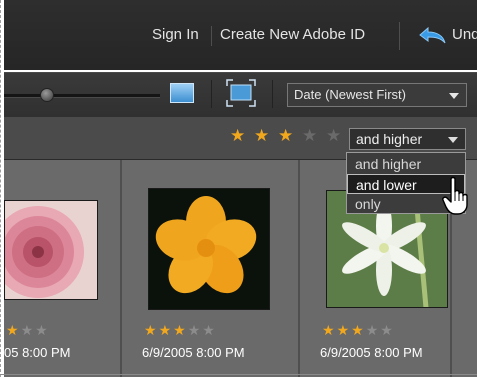 The image size is (478, 377). I want to click on sign-in-link: Sign In, so click(175, 34).